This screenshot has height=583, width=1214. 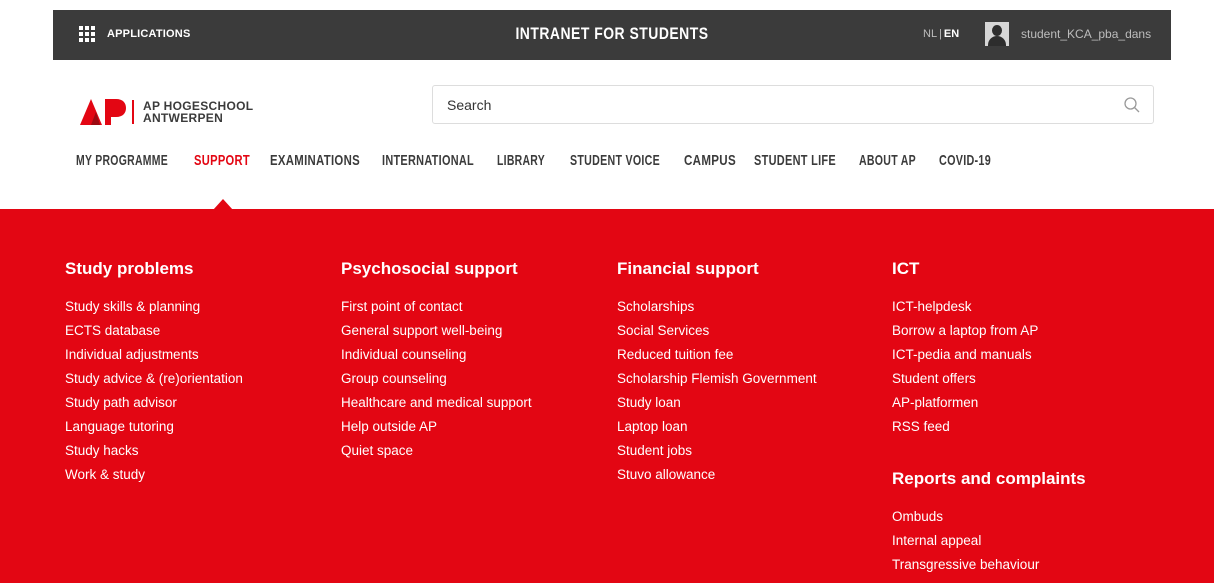 I want to click on user-menu: student_KCA_pba_dans, so click(x=1068, y=34).